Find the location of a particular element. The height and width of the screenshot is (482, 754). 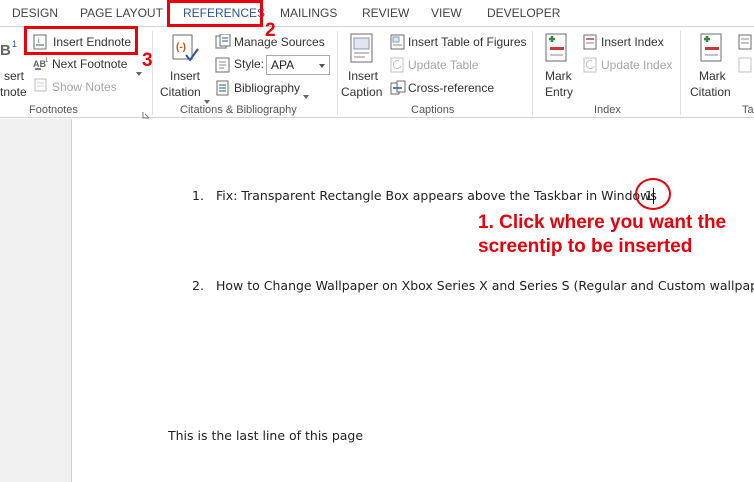

step-2-label: 2 is located at coordinates (270, 30).